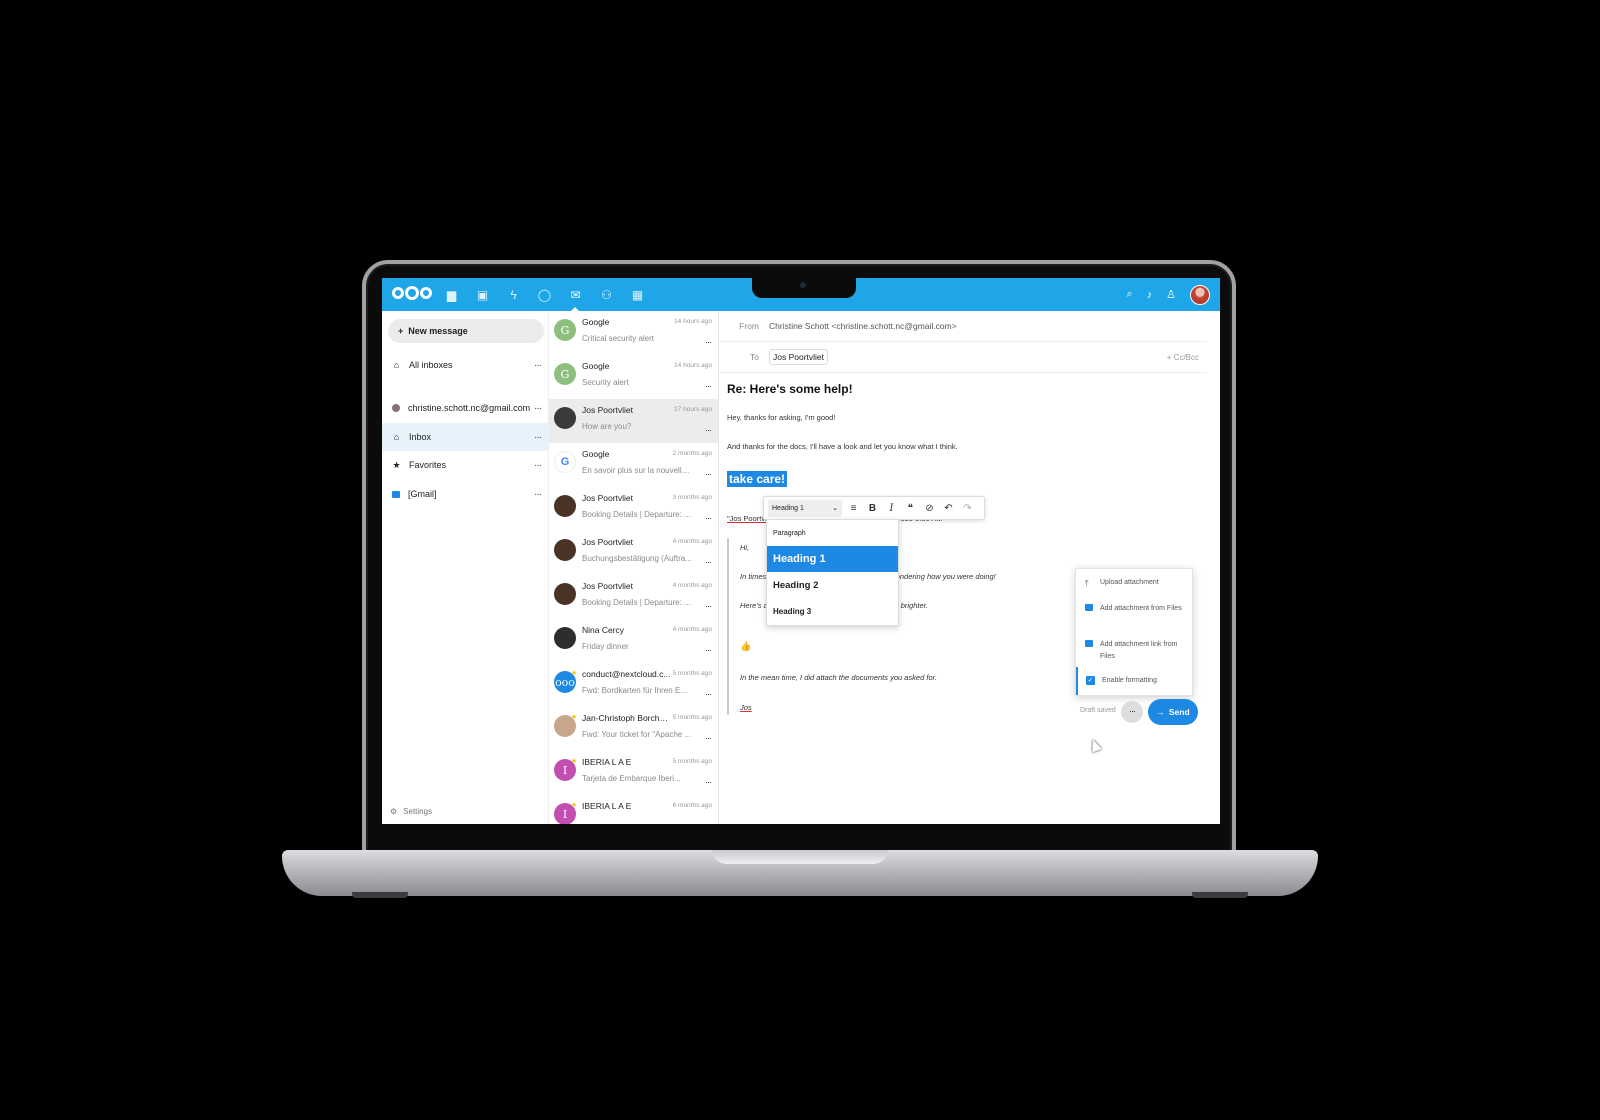 The width and height of the screenshot is (1600, 1120). Describe the element at coordinates (627, 718) in the screenshot. I see `message-from: Jan-Christoph Borchardt` at that location.